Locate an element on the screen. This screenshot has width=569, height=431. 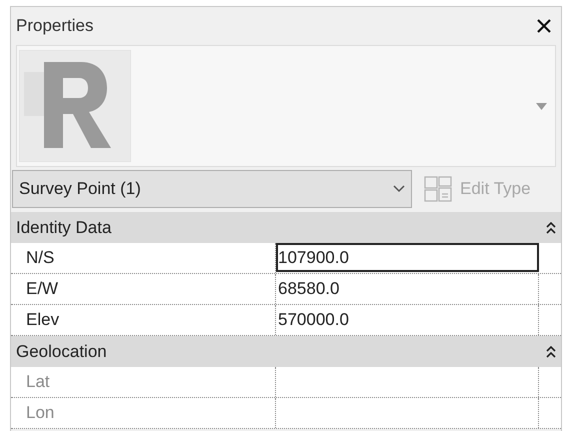
property-label: N/S is located at coordinates (143, 258).